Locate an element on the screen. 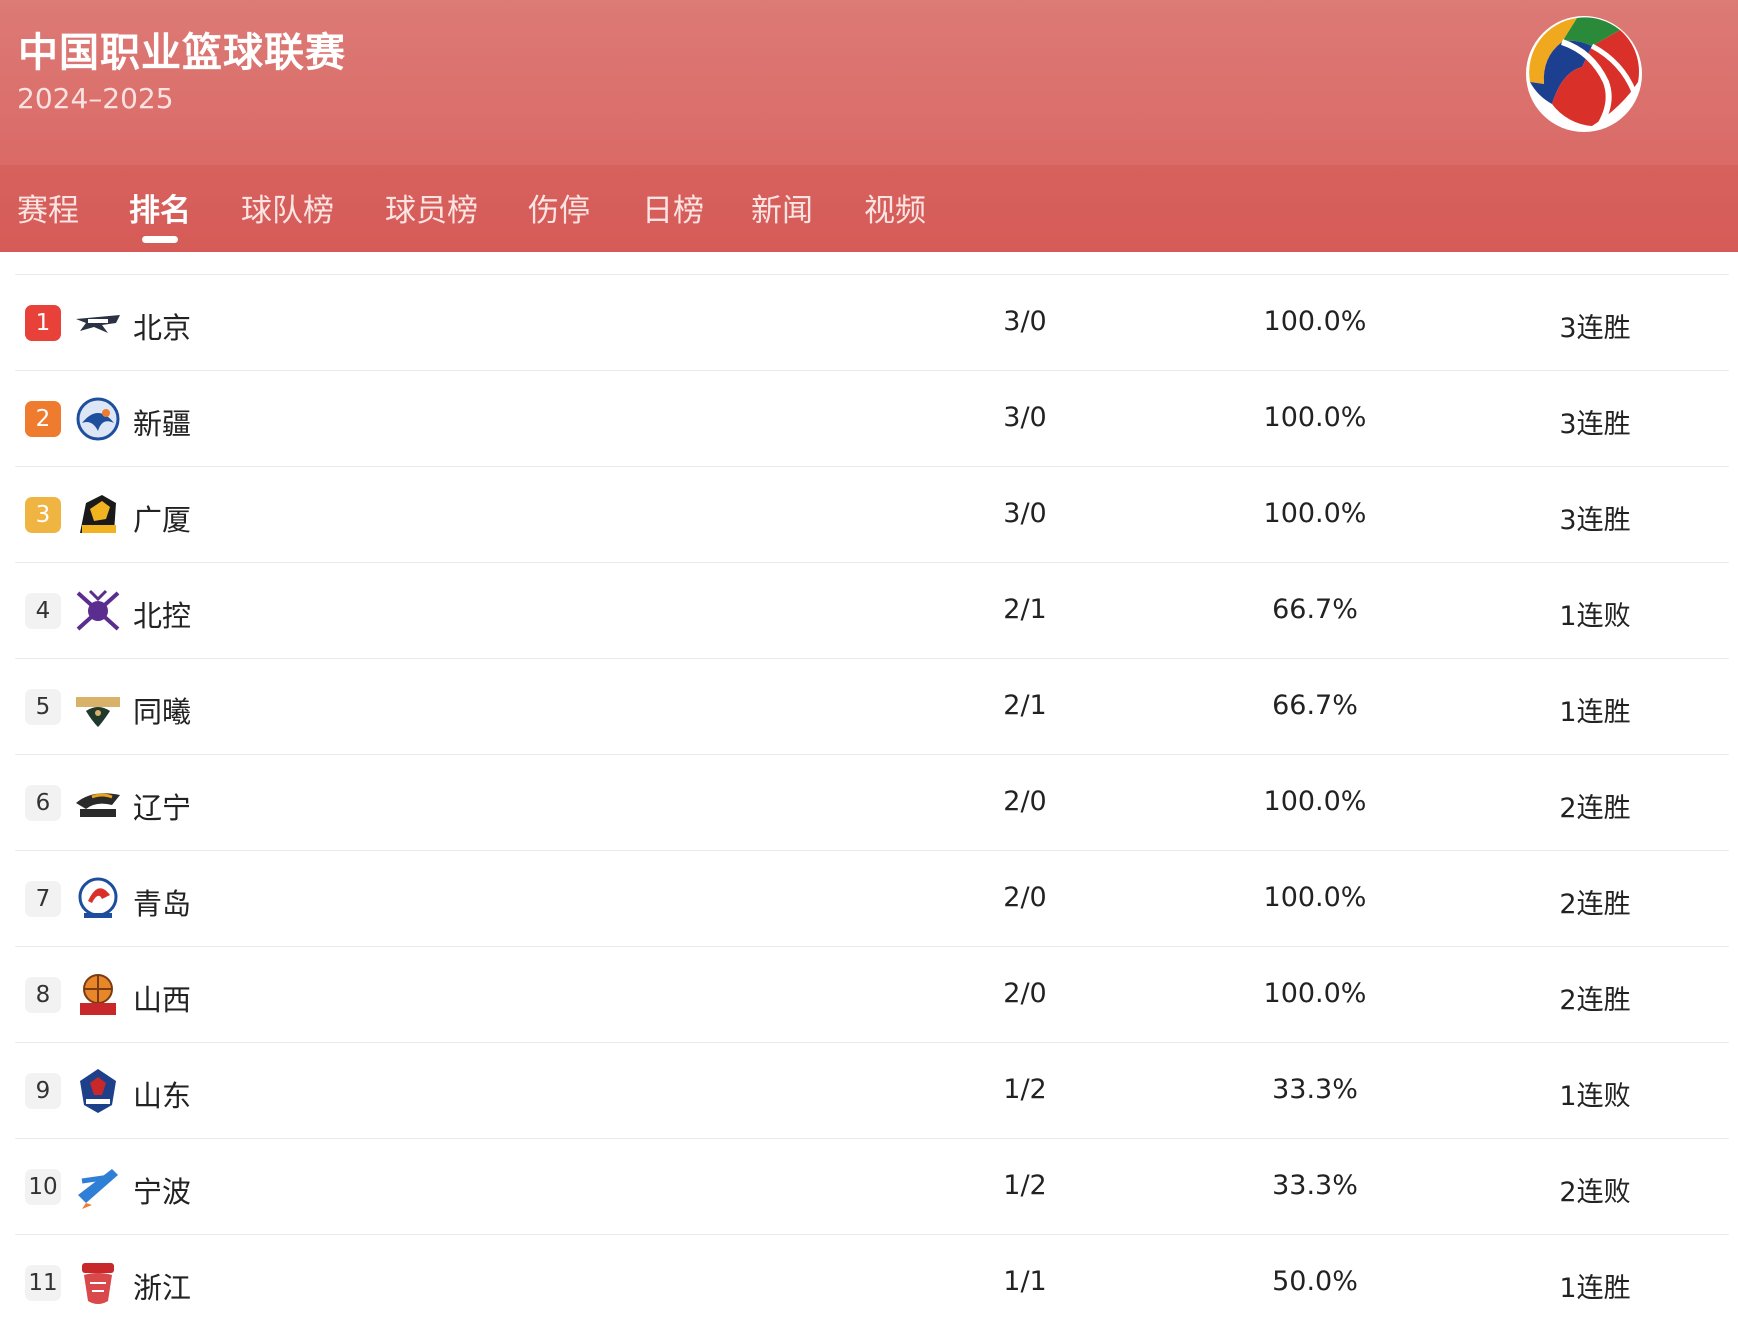  table-row: 6 辽宁 2/0 100.0% 2连胜 is located at coordinates (872, 802).